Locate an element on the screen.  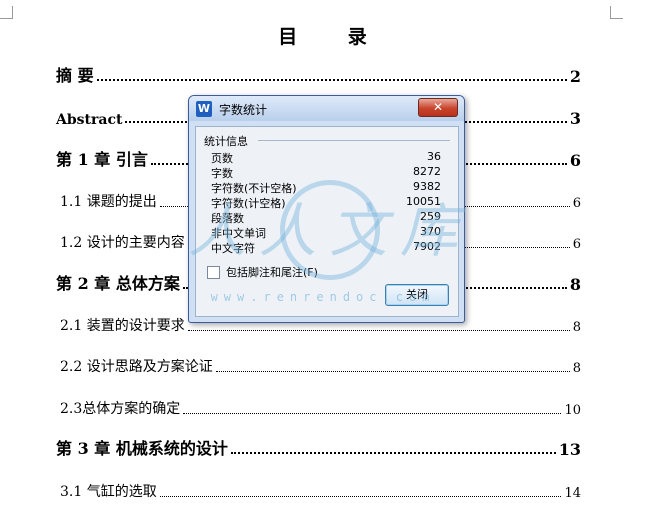
toc-entry-section-2-2: 2.2 设计思路及方案论证 8 is located at coordinates (320, 364).